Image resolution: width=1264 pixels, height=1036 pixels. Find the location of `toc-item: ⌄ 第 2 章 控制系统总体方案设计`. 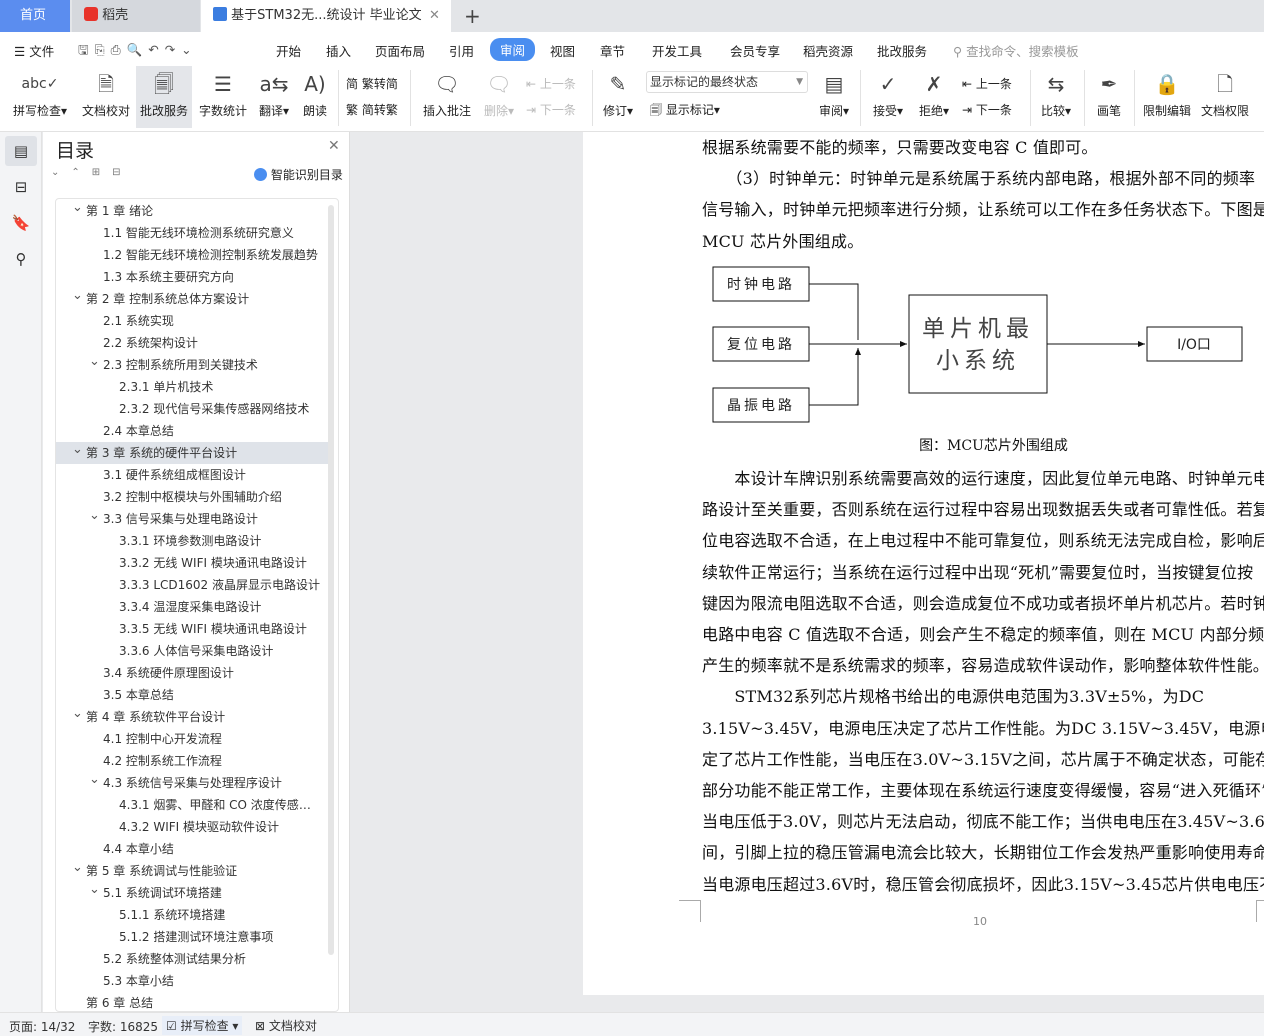

toc-item: ⌄ 第 2 章 控制系统总体方案设计 is located at coordinates (192, 299).